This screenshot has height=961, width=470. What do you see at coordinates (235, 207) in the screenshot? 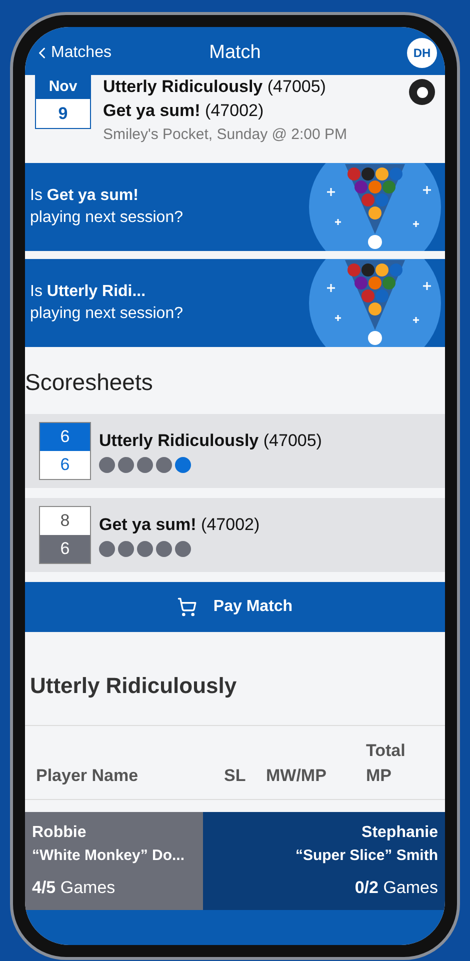
I see `availability-banner: Is Get ya sum! playing next session?` at bounding box center [235, 207].